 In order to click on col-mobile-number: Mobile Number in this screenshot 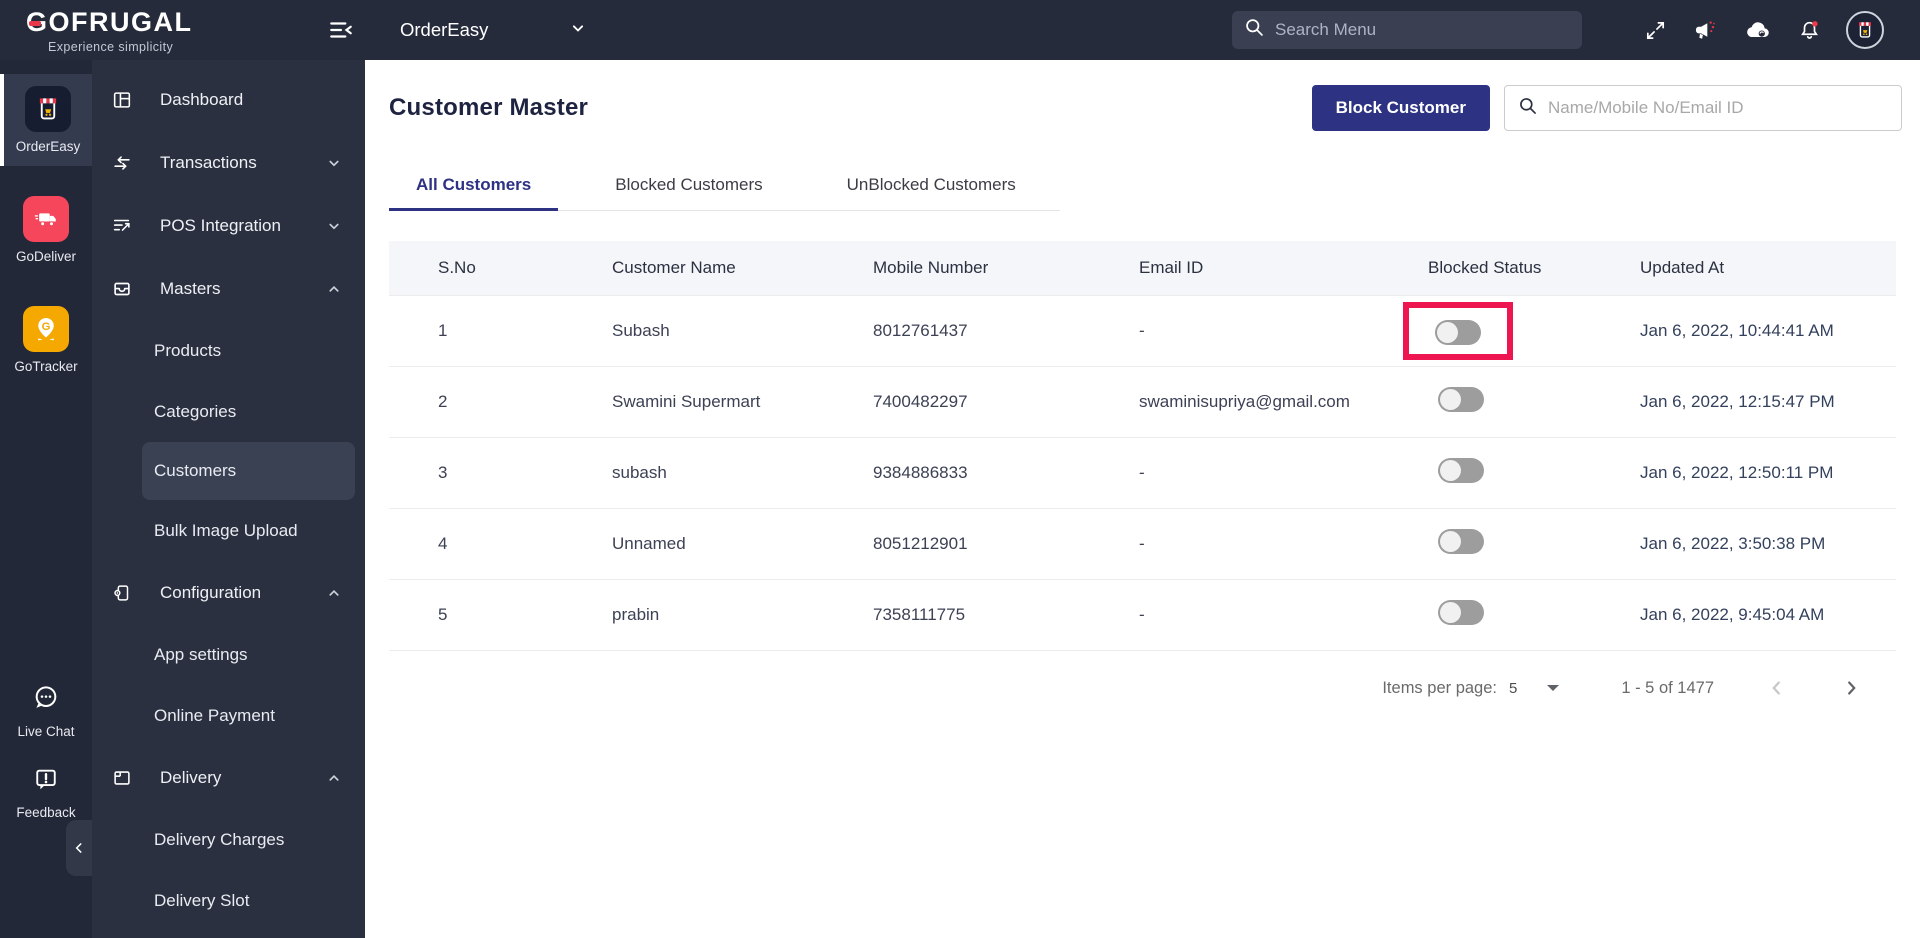, I will do `click(931, 267)`.